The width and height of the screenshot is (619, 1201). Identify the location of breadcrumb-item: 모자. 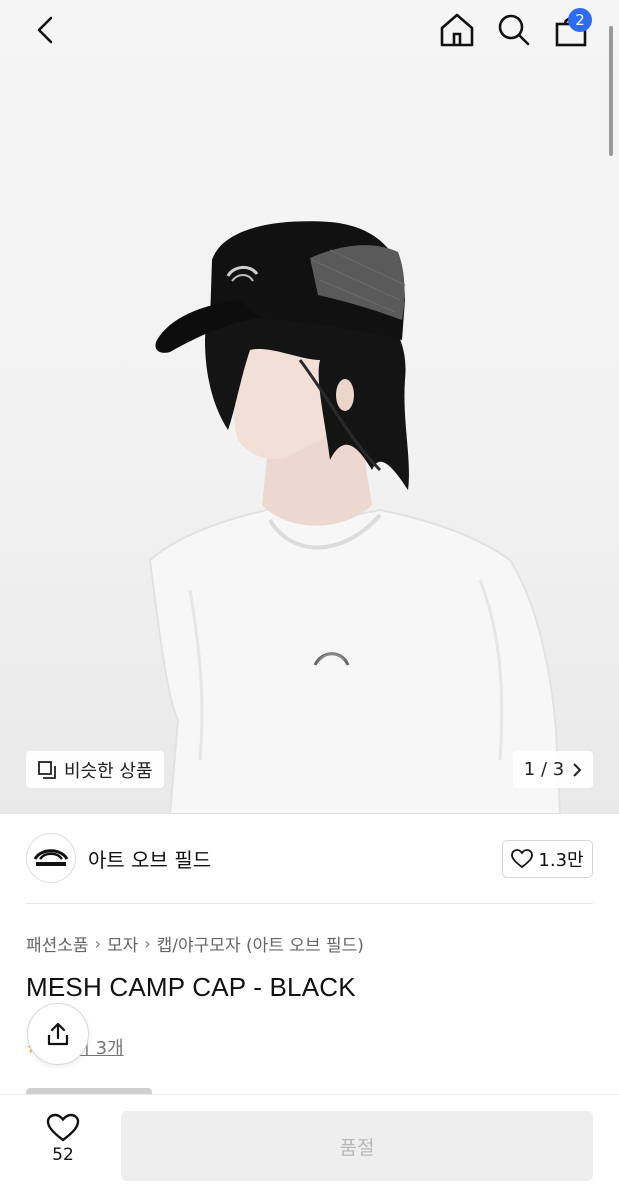
(122, 943).